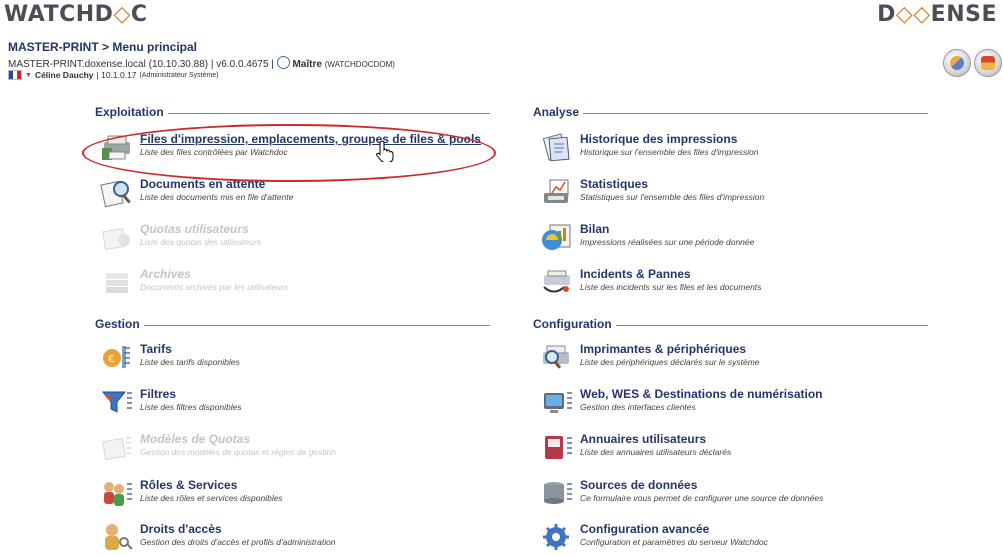 Image resolution: width=1003 pixels, height=556 pixels. Describe the element at coordinates (189, 485) in the screenshot. I see `item-title: Rôles & Services` at that location.